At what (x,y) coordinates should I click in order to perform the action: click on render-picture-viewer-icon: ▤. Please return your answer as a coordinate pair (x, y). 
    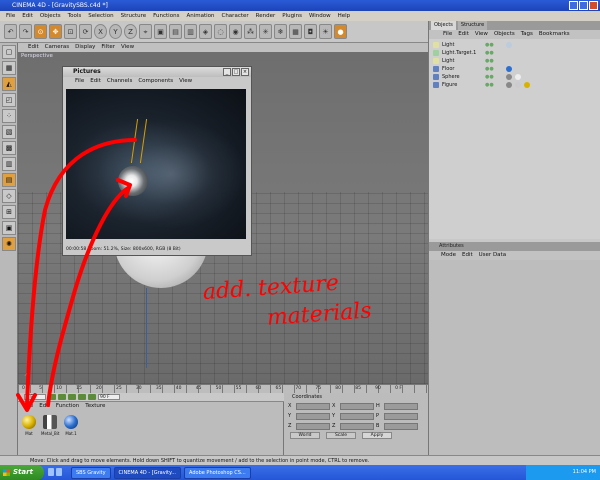
    Looking at the image, I should click on (175, 31).